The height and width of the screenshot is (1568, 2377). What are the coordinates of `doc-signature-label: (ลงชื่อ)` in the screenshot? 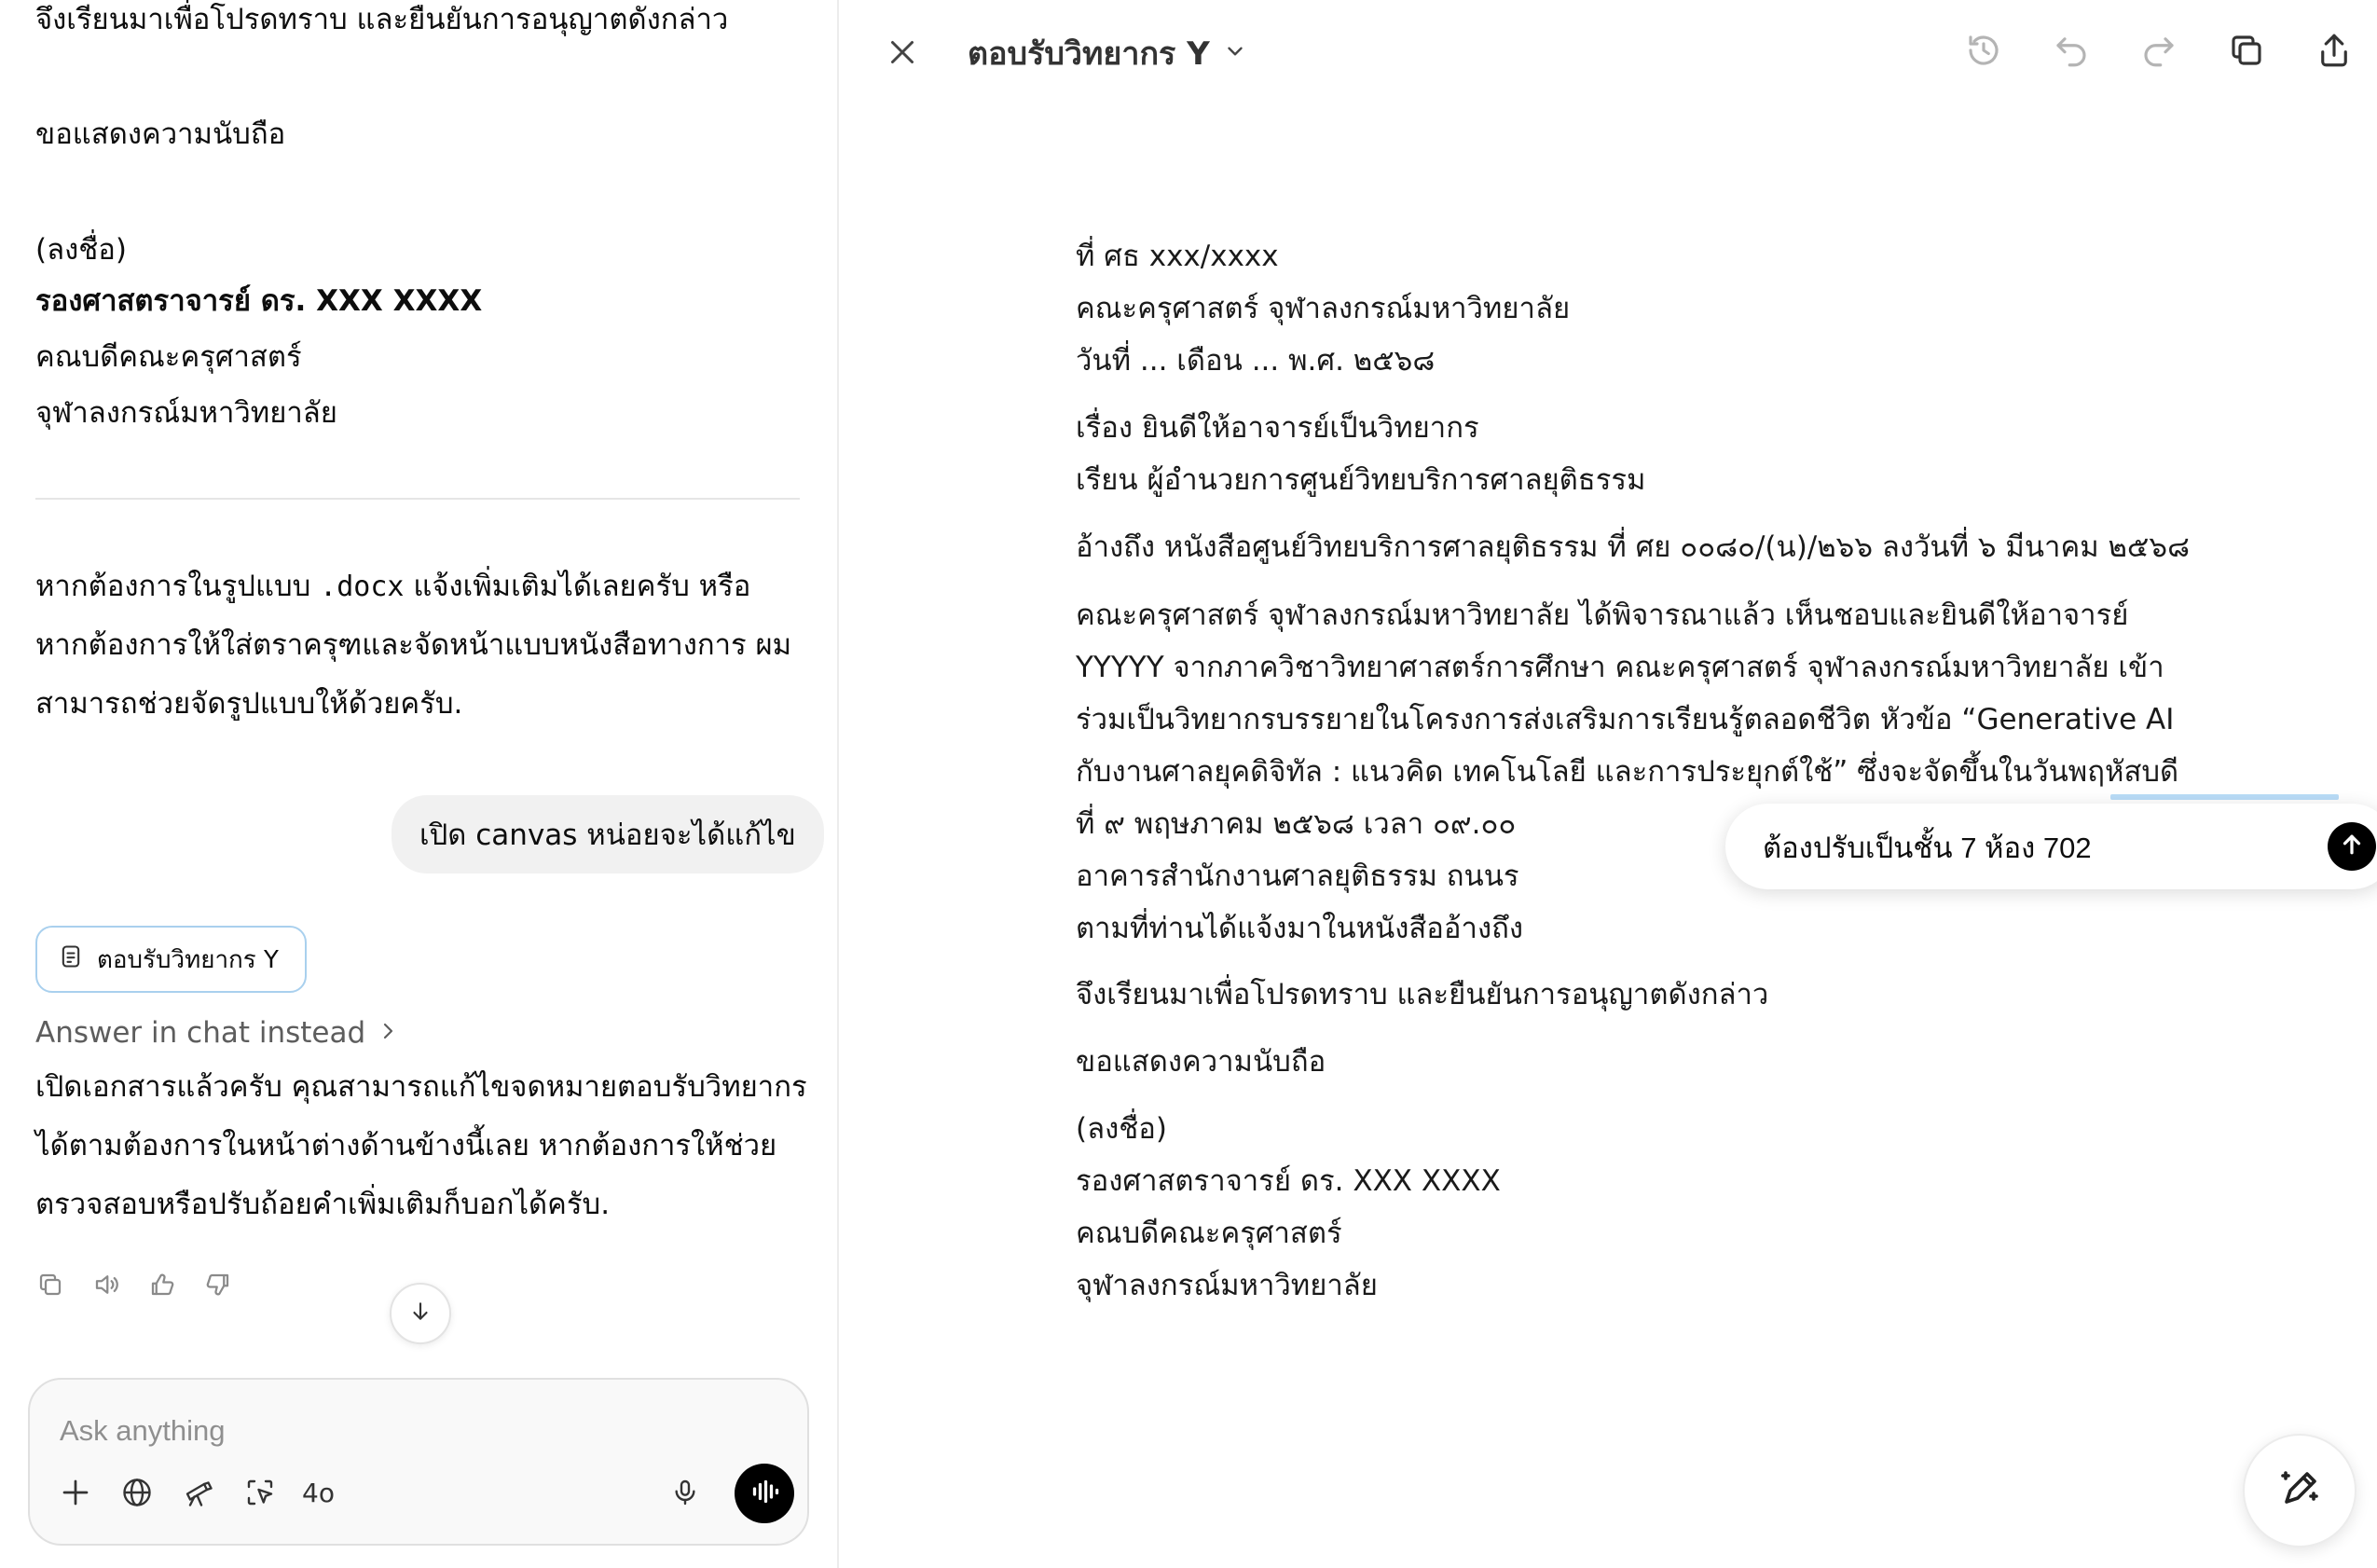 It's located at (1121, 1129).